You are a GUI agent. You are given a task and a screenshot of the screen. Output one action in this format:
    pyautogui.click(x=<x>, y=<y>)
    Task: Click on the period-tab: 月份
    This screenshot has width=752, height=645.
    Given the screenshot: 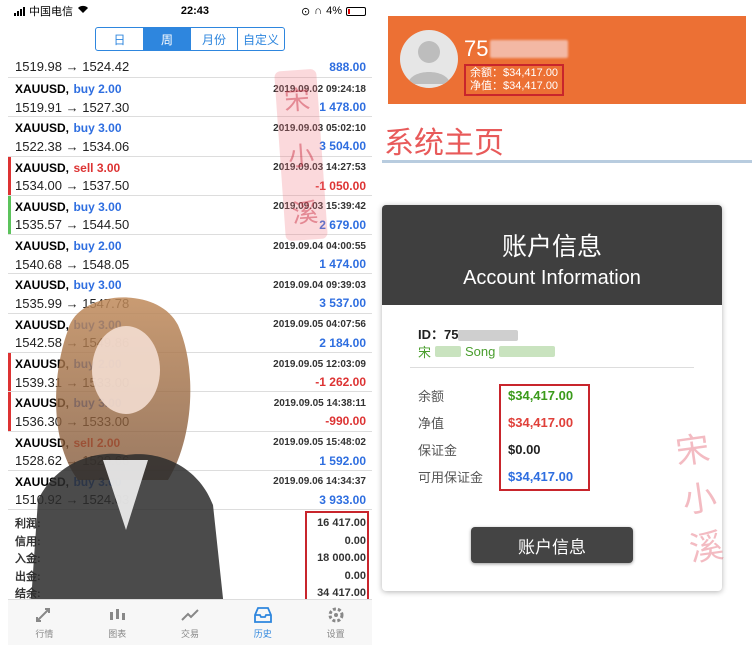 What is the action you would take?
    pyautogui.click(x=213, y=39)
    